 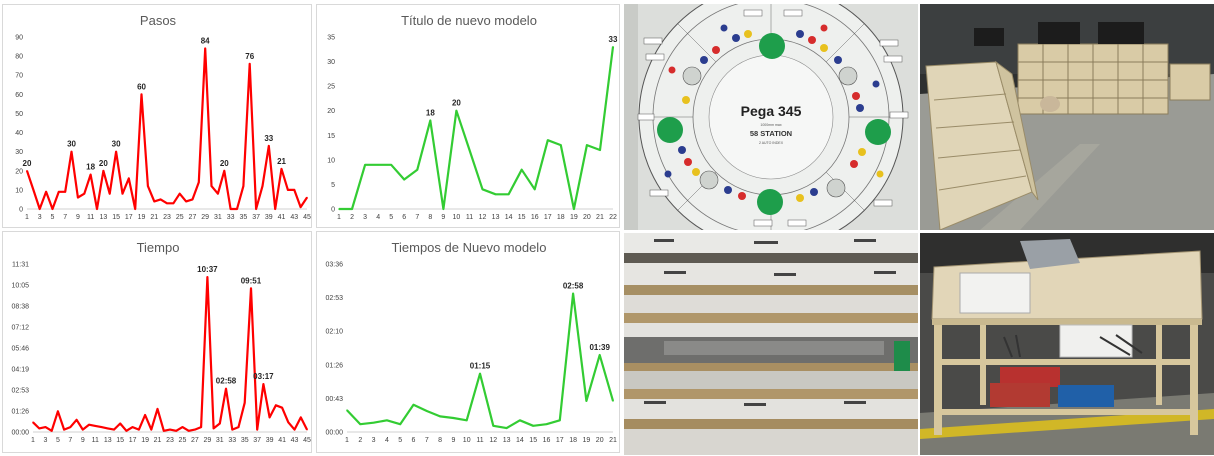 What do you see at coordinates (145, 440) in the screenshot?
I see `x-tick-label: 19` at bounding box center [145, 440].